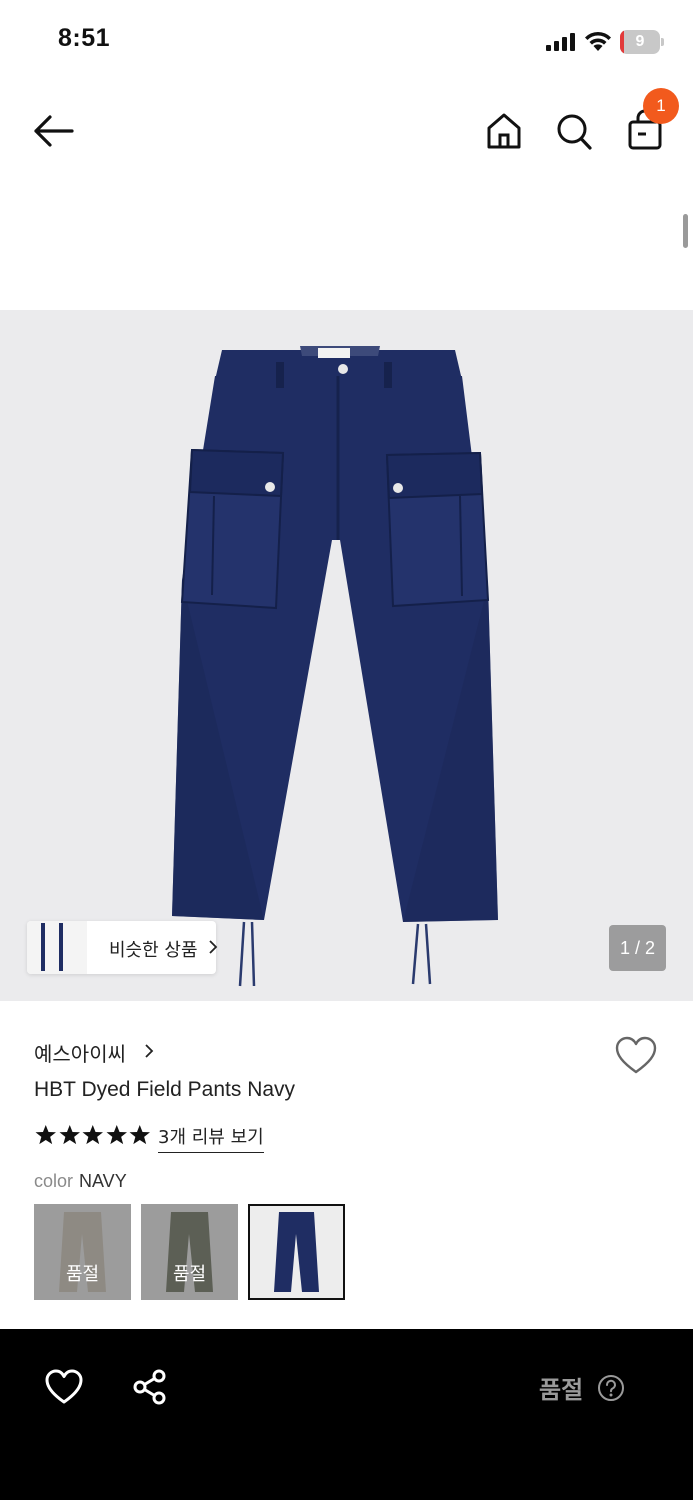 The height and width of the screenshot is (1500, 693). What do you see at coordinates (296, 1252) in the screenshot?
I see `color-swatch-navy` at bounding box center [296, 1252].